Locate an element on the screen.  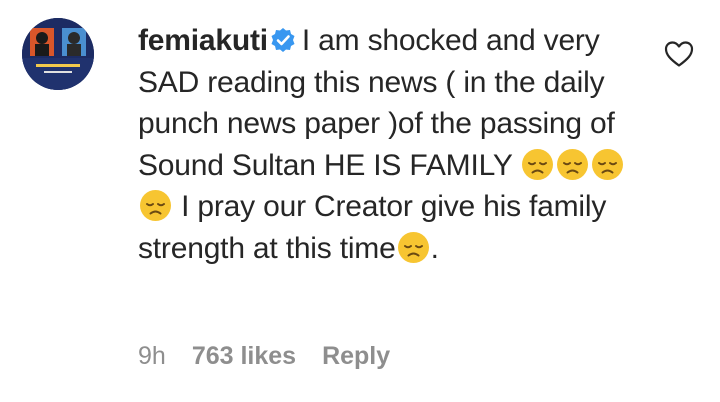
comment-meta: 9h 763 likes Reply is located at coordinates (264, 356).